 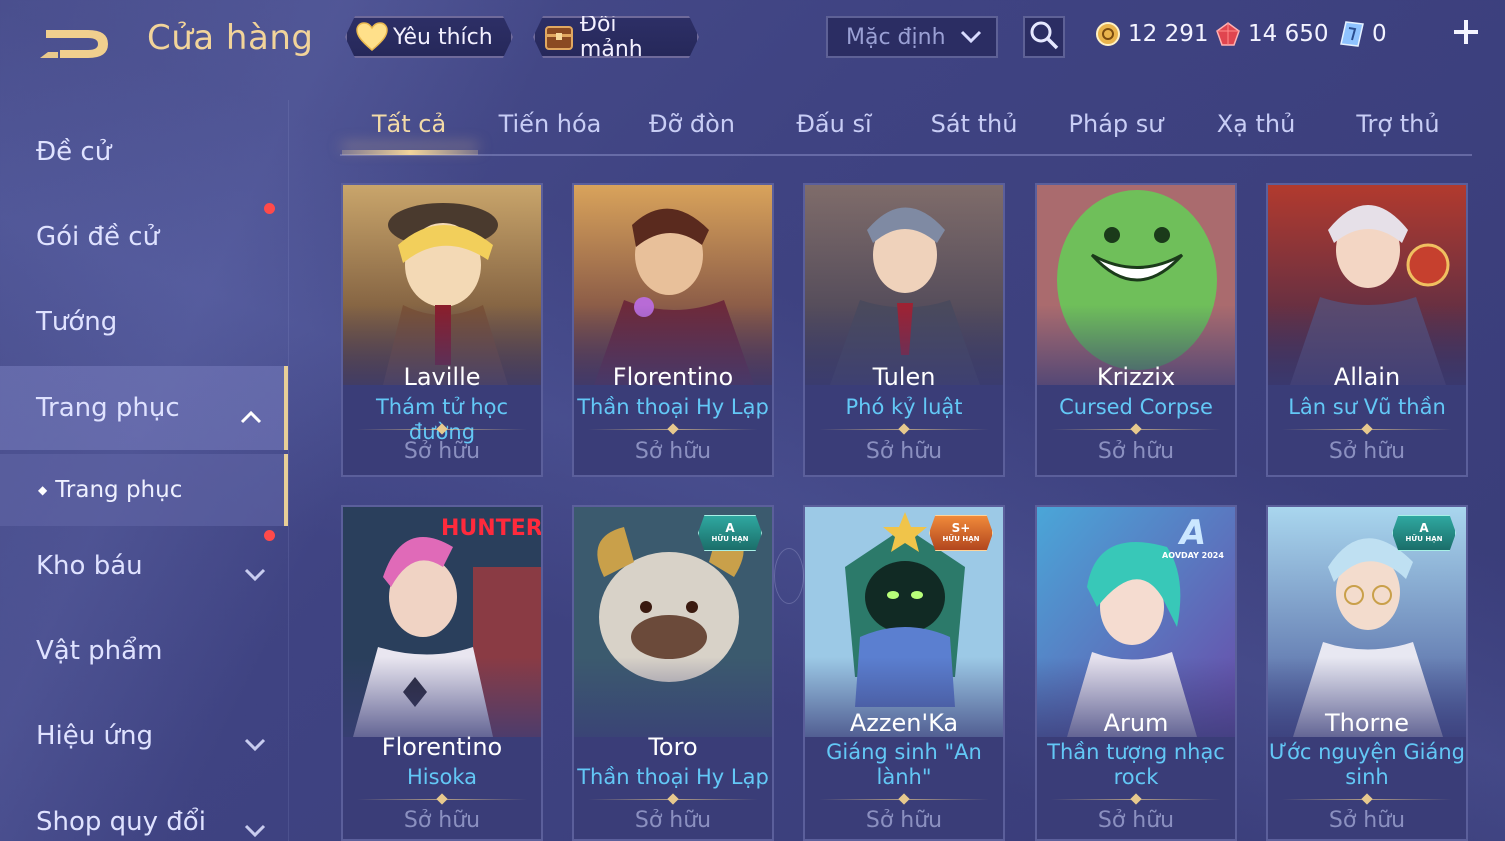 I want to click on sort-selected-value: Mặc định, so click(x=896, y=37).